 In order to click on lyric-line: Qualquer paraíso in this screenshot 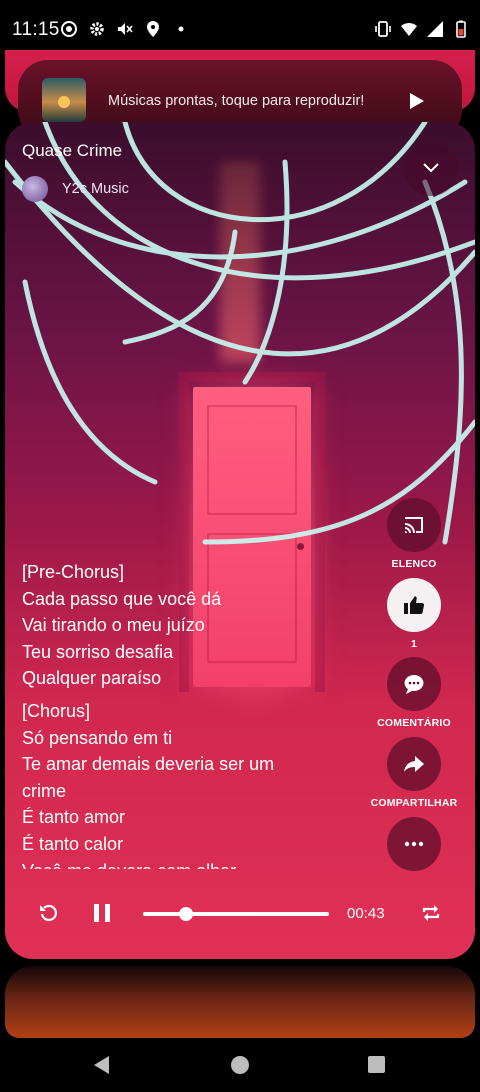, I will do `click(92, 678)`.